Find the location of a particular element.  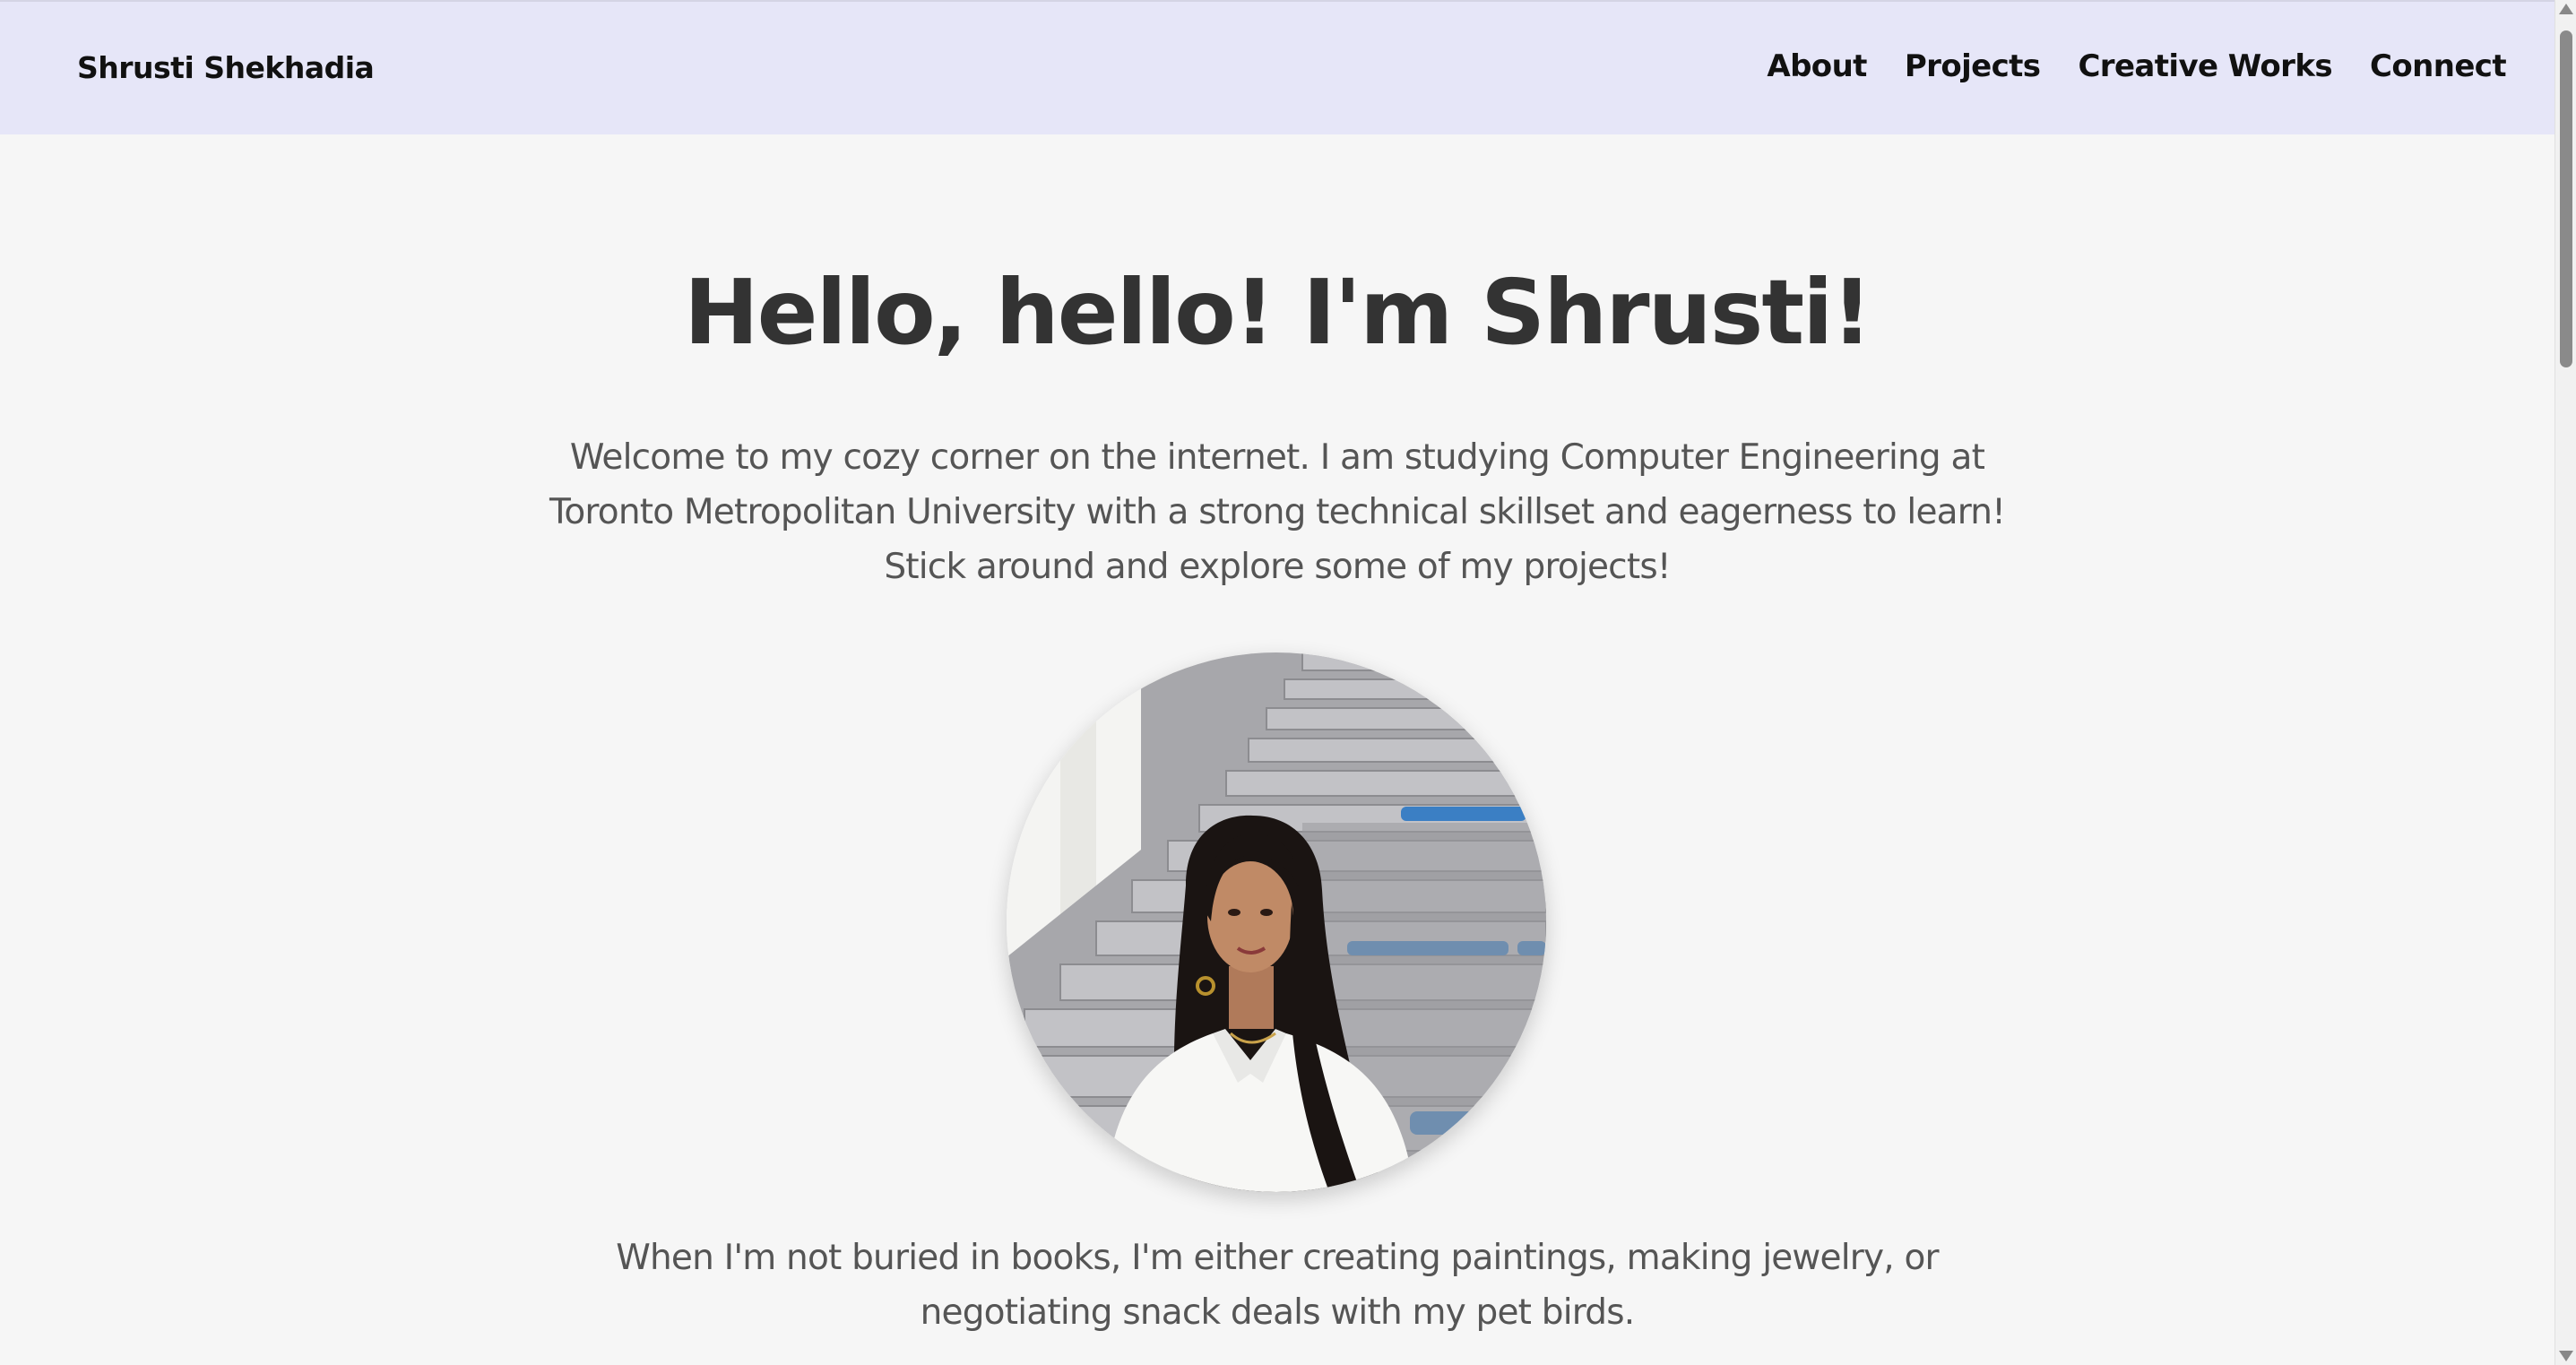

nav-link-projects: Projects is located at coordinates (1973, 66).